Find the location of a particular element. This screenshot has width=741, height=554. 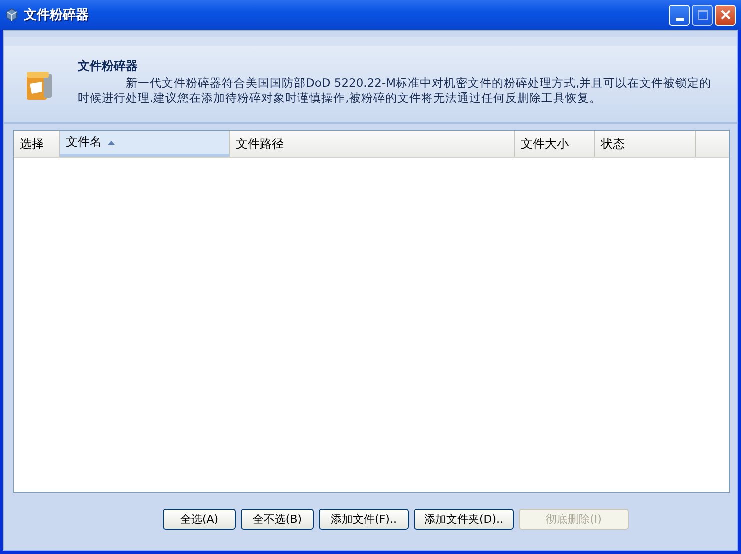

column-header: 文件路径 is located at coordinates (372, 144).